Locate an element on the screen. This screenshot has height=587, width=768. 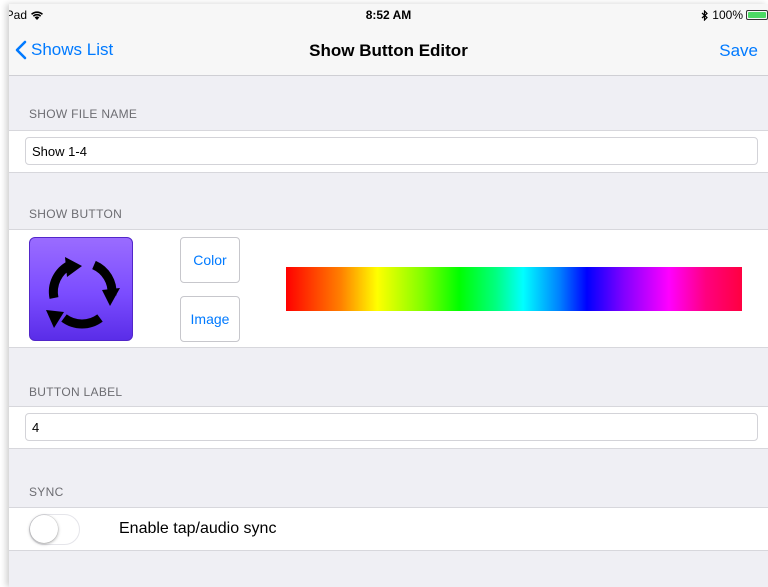
image-button: Image is located at coordinates (210, 319).